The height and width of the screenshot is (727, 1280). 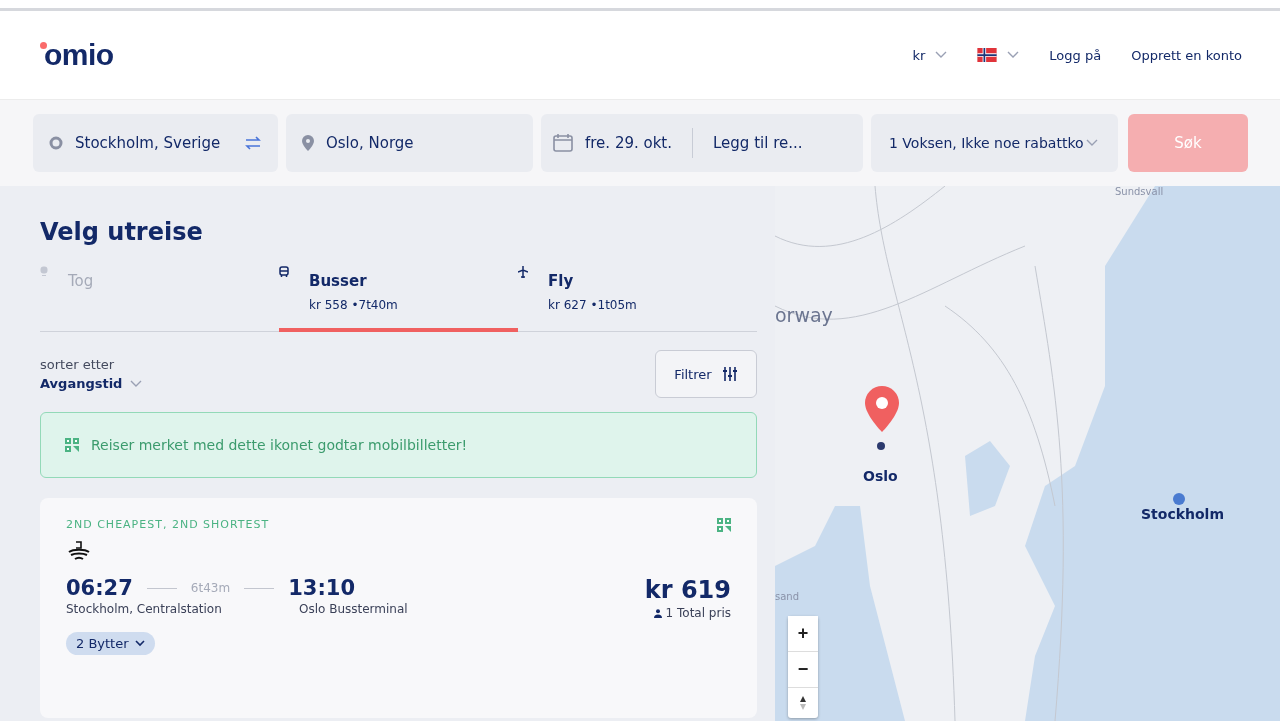 What do you see at coordinates (994, 143) in the screenshot?
I see `passengers-field: 1 Voksen, Ikke noe rabattko` at bounding box center [994, 143].